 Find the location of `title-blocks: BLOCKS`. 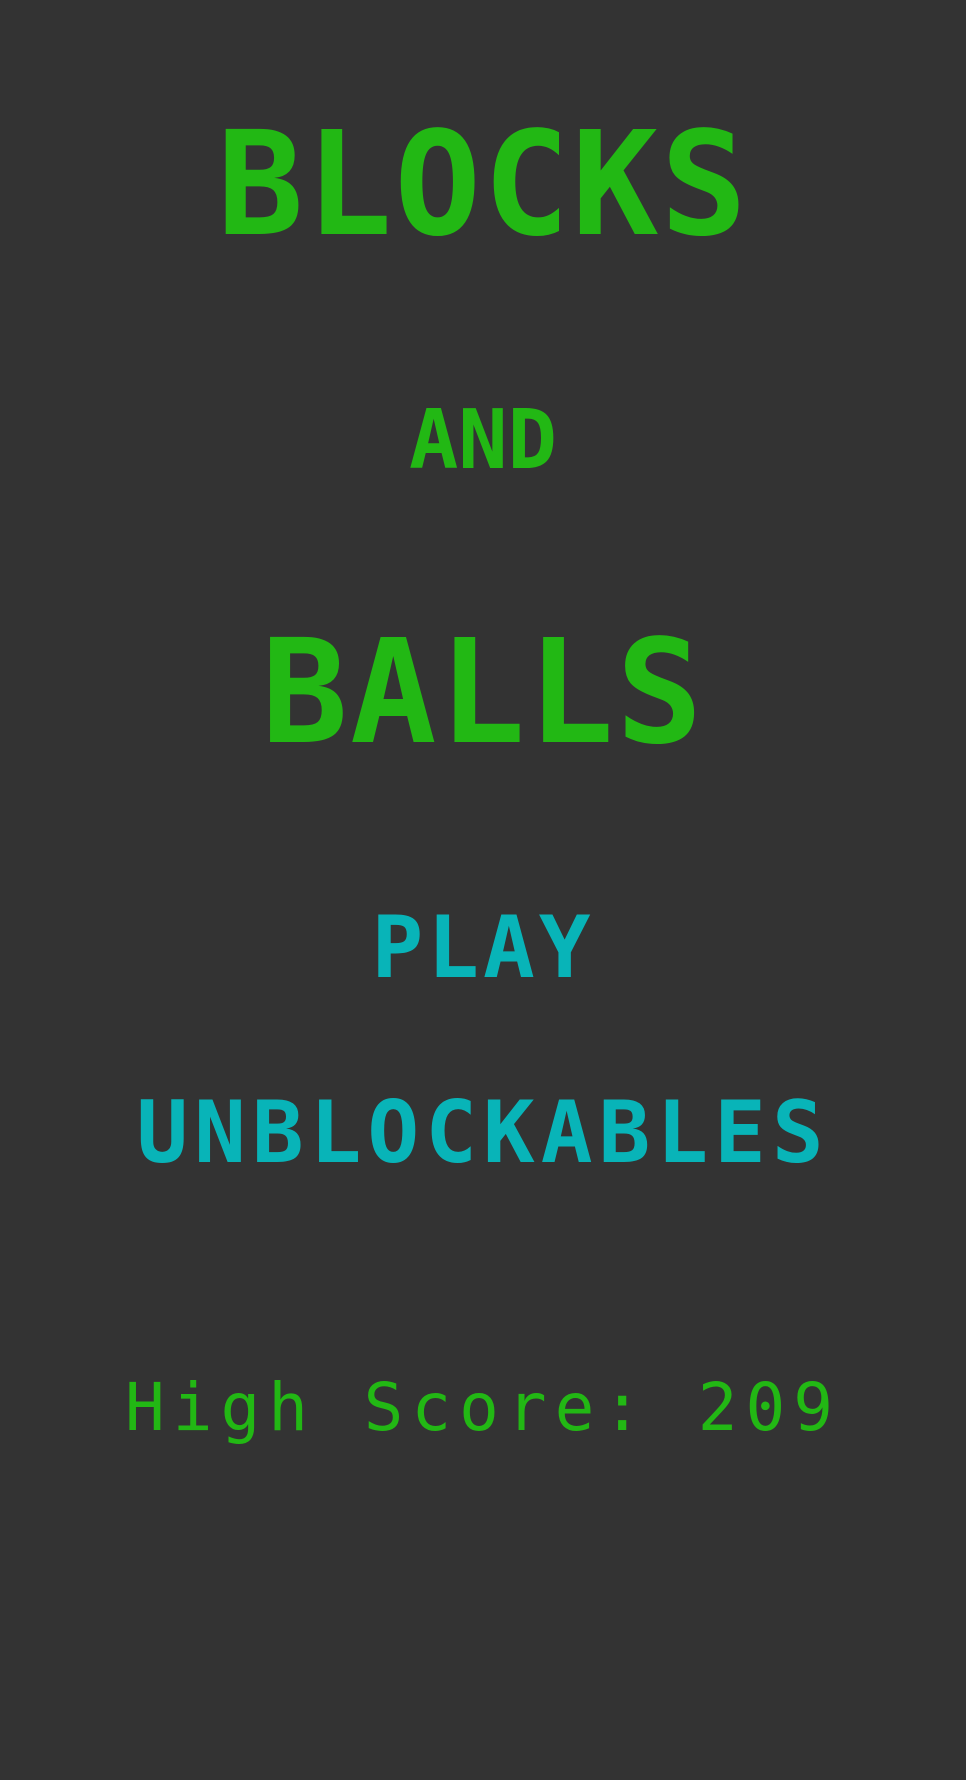

title-blocks: BLOCKS is located at coordinates (483, 184).